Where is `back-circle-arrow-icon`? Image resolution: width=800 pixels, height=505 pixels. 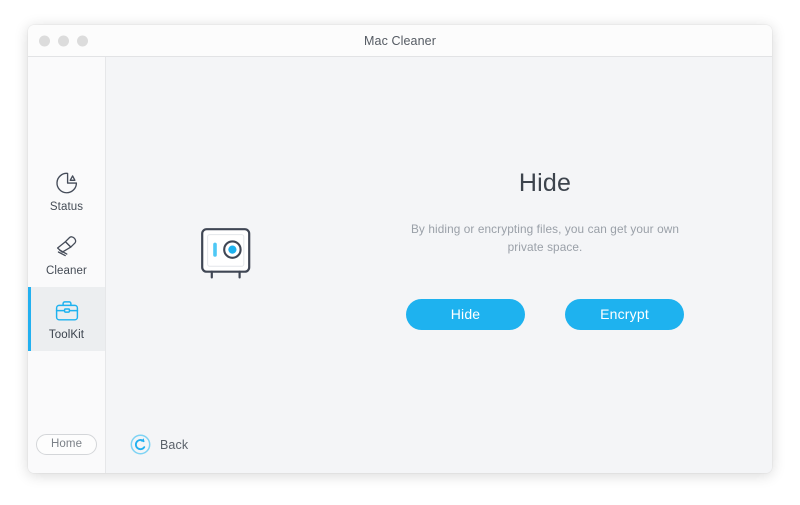 back-circle-arrow-icon is located at coordinates (140, 444).